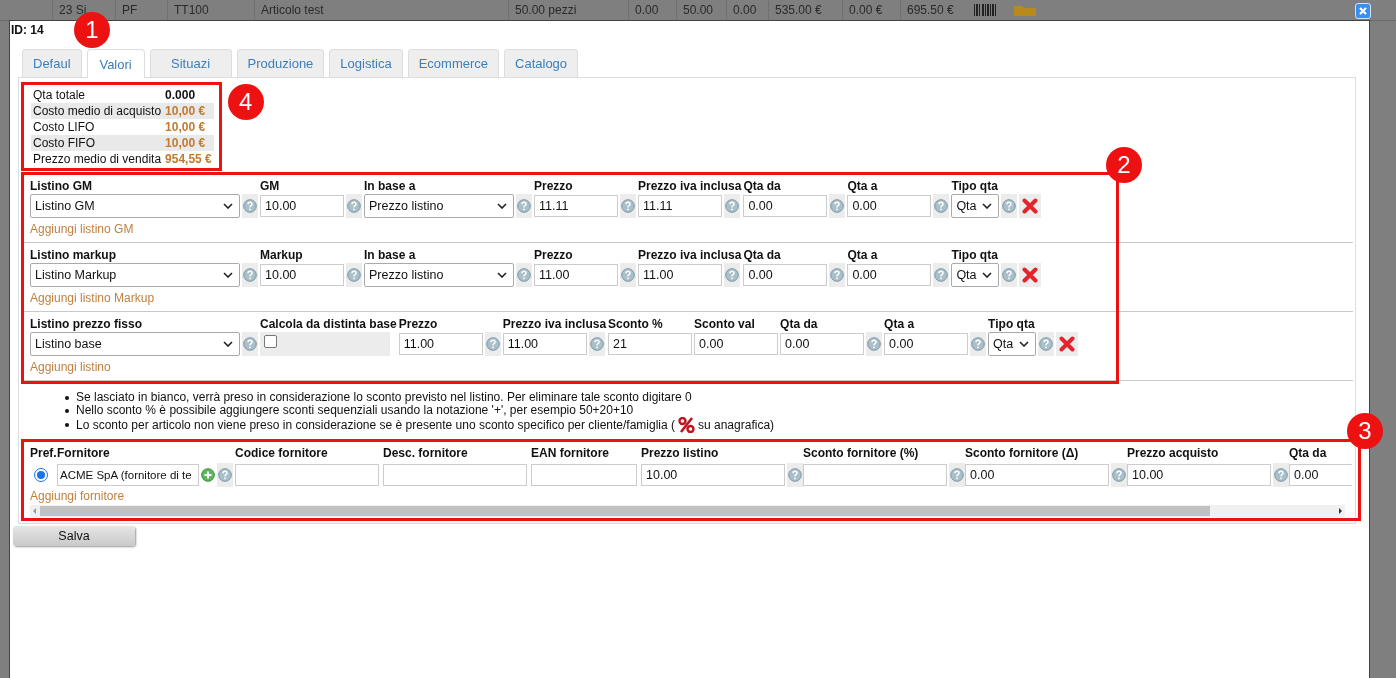  What do you see at coordinates (650, 344) in the screenshot?
I see `input-field: 21` at bounding box center [650, 344].